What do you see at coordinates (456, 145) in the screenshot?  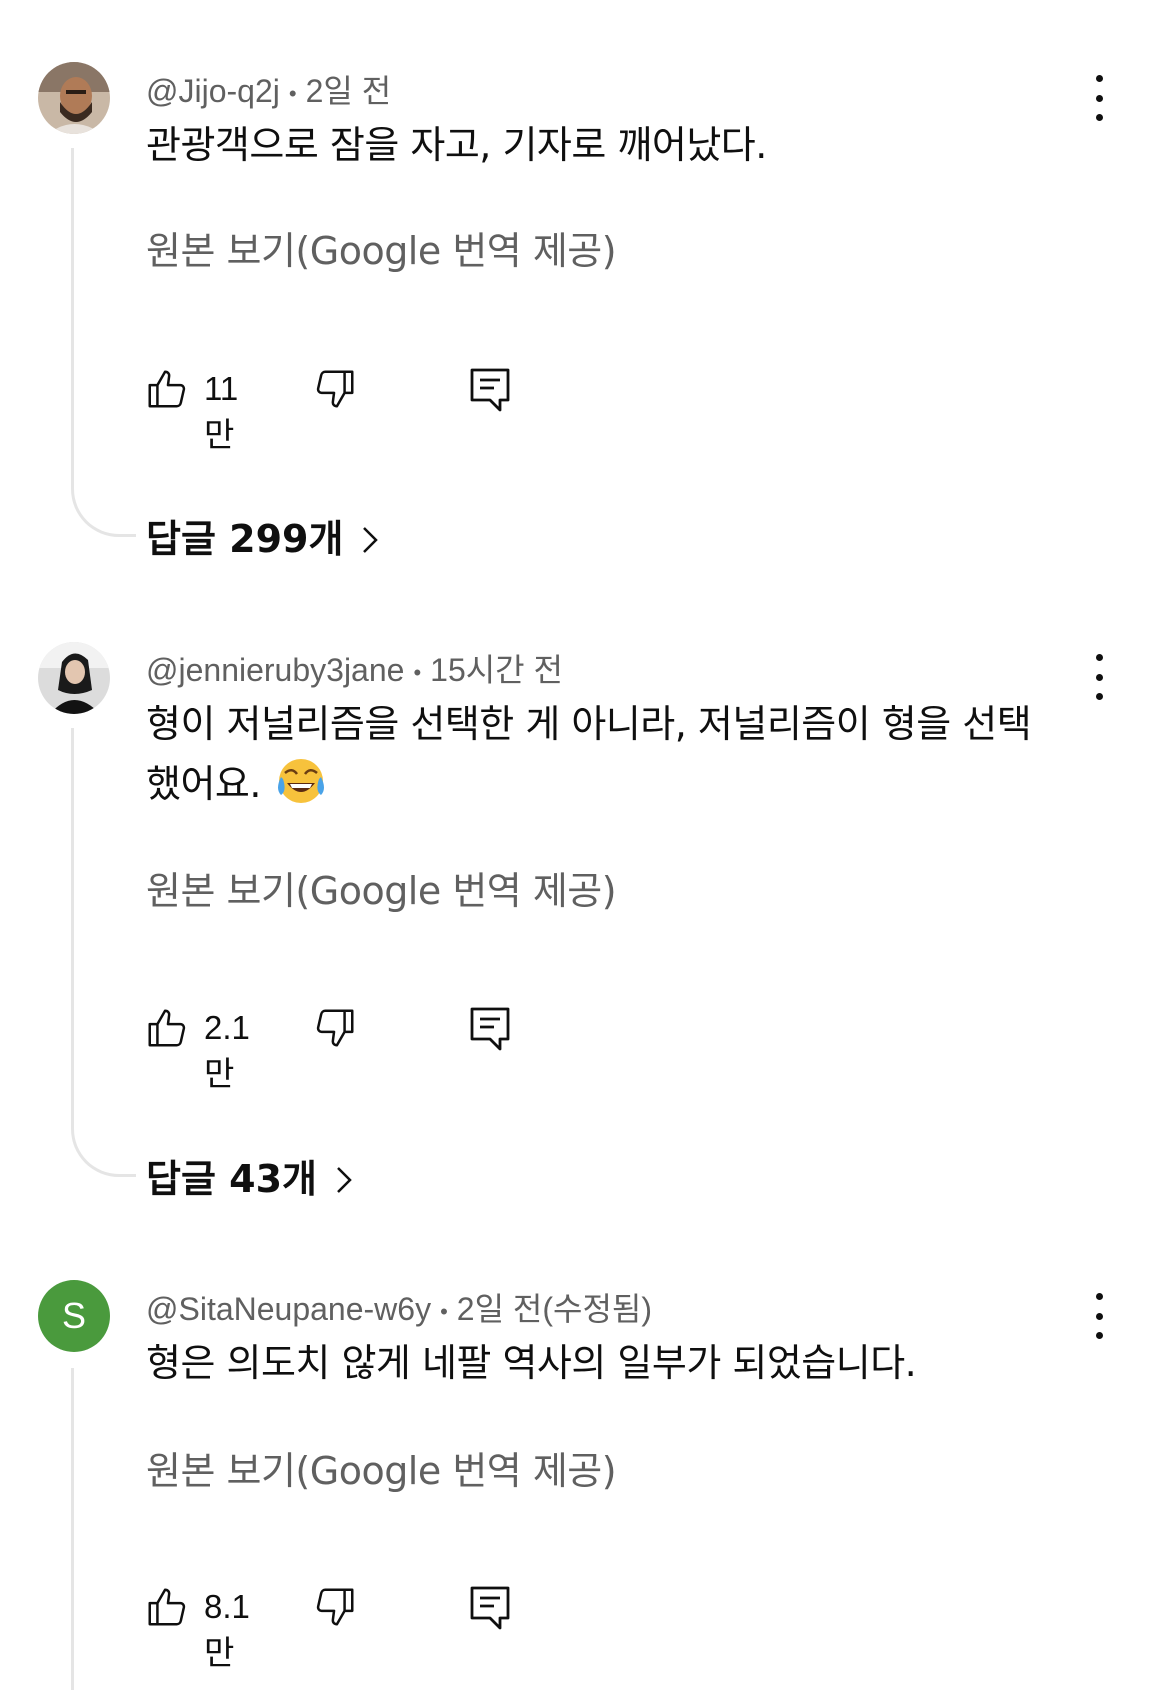 I see `comment-text: 관광객으로 잠을 자고, 기자로 깨어났다.` at bounding box center [456, 145].